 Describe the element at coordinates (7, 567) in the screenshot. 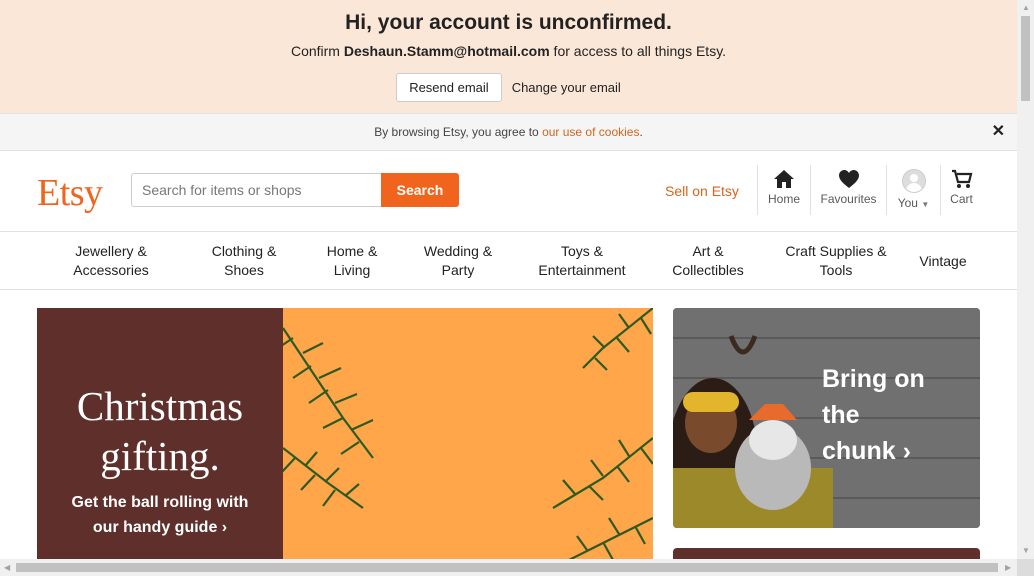

I see `scroll-left-icon: ◀` at that location.